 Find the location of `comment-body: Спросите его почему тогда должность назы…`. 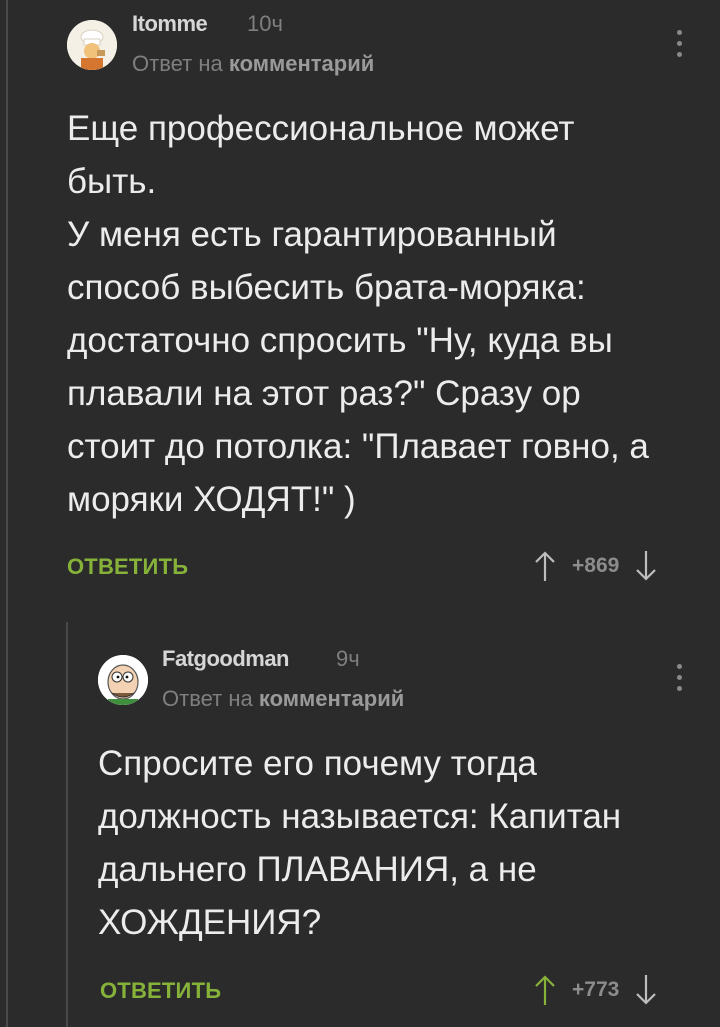

comment-body: Спросите его почему тогда должность назы… is located at coordinates (360, 843).